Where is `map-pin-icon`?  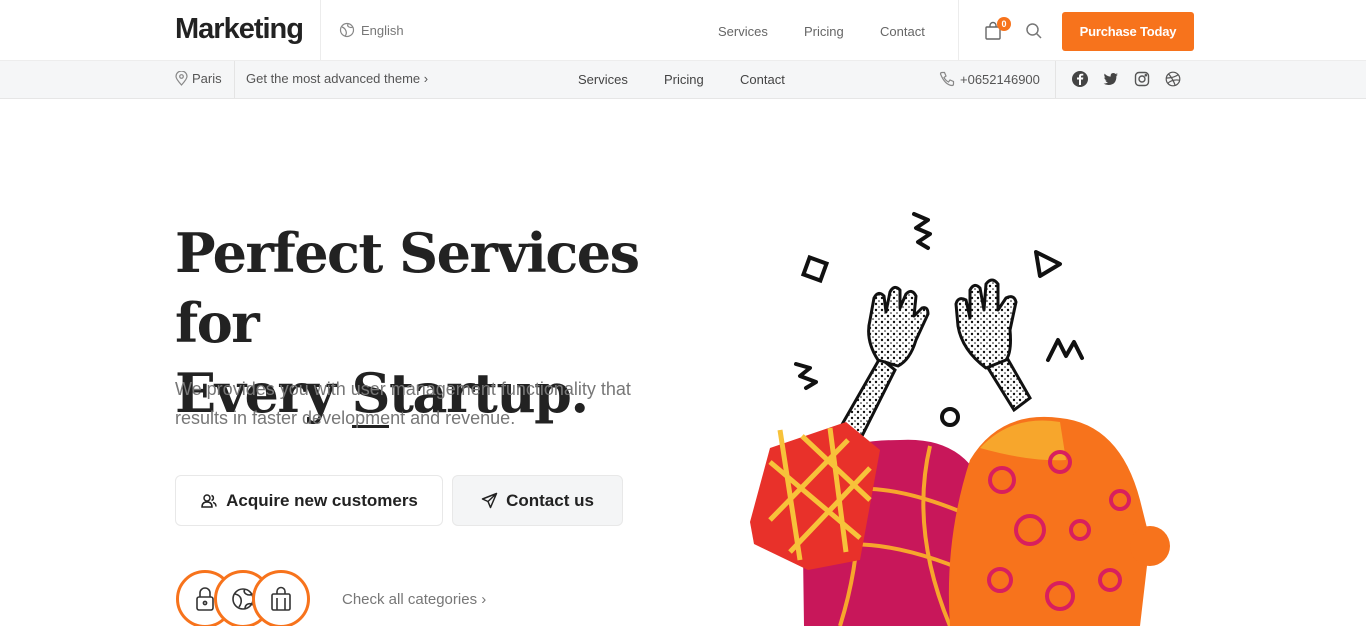 map-pin-icon is located at coordinates (181, 78).